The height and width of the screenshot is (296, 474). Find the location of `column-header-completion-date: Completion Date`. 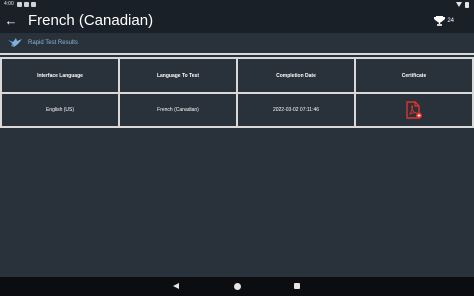

column-header-completion-date: Completion Date is located at coordinates (296, 75).